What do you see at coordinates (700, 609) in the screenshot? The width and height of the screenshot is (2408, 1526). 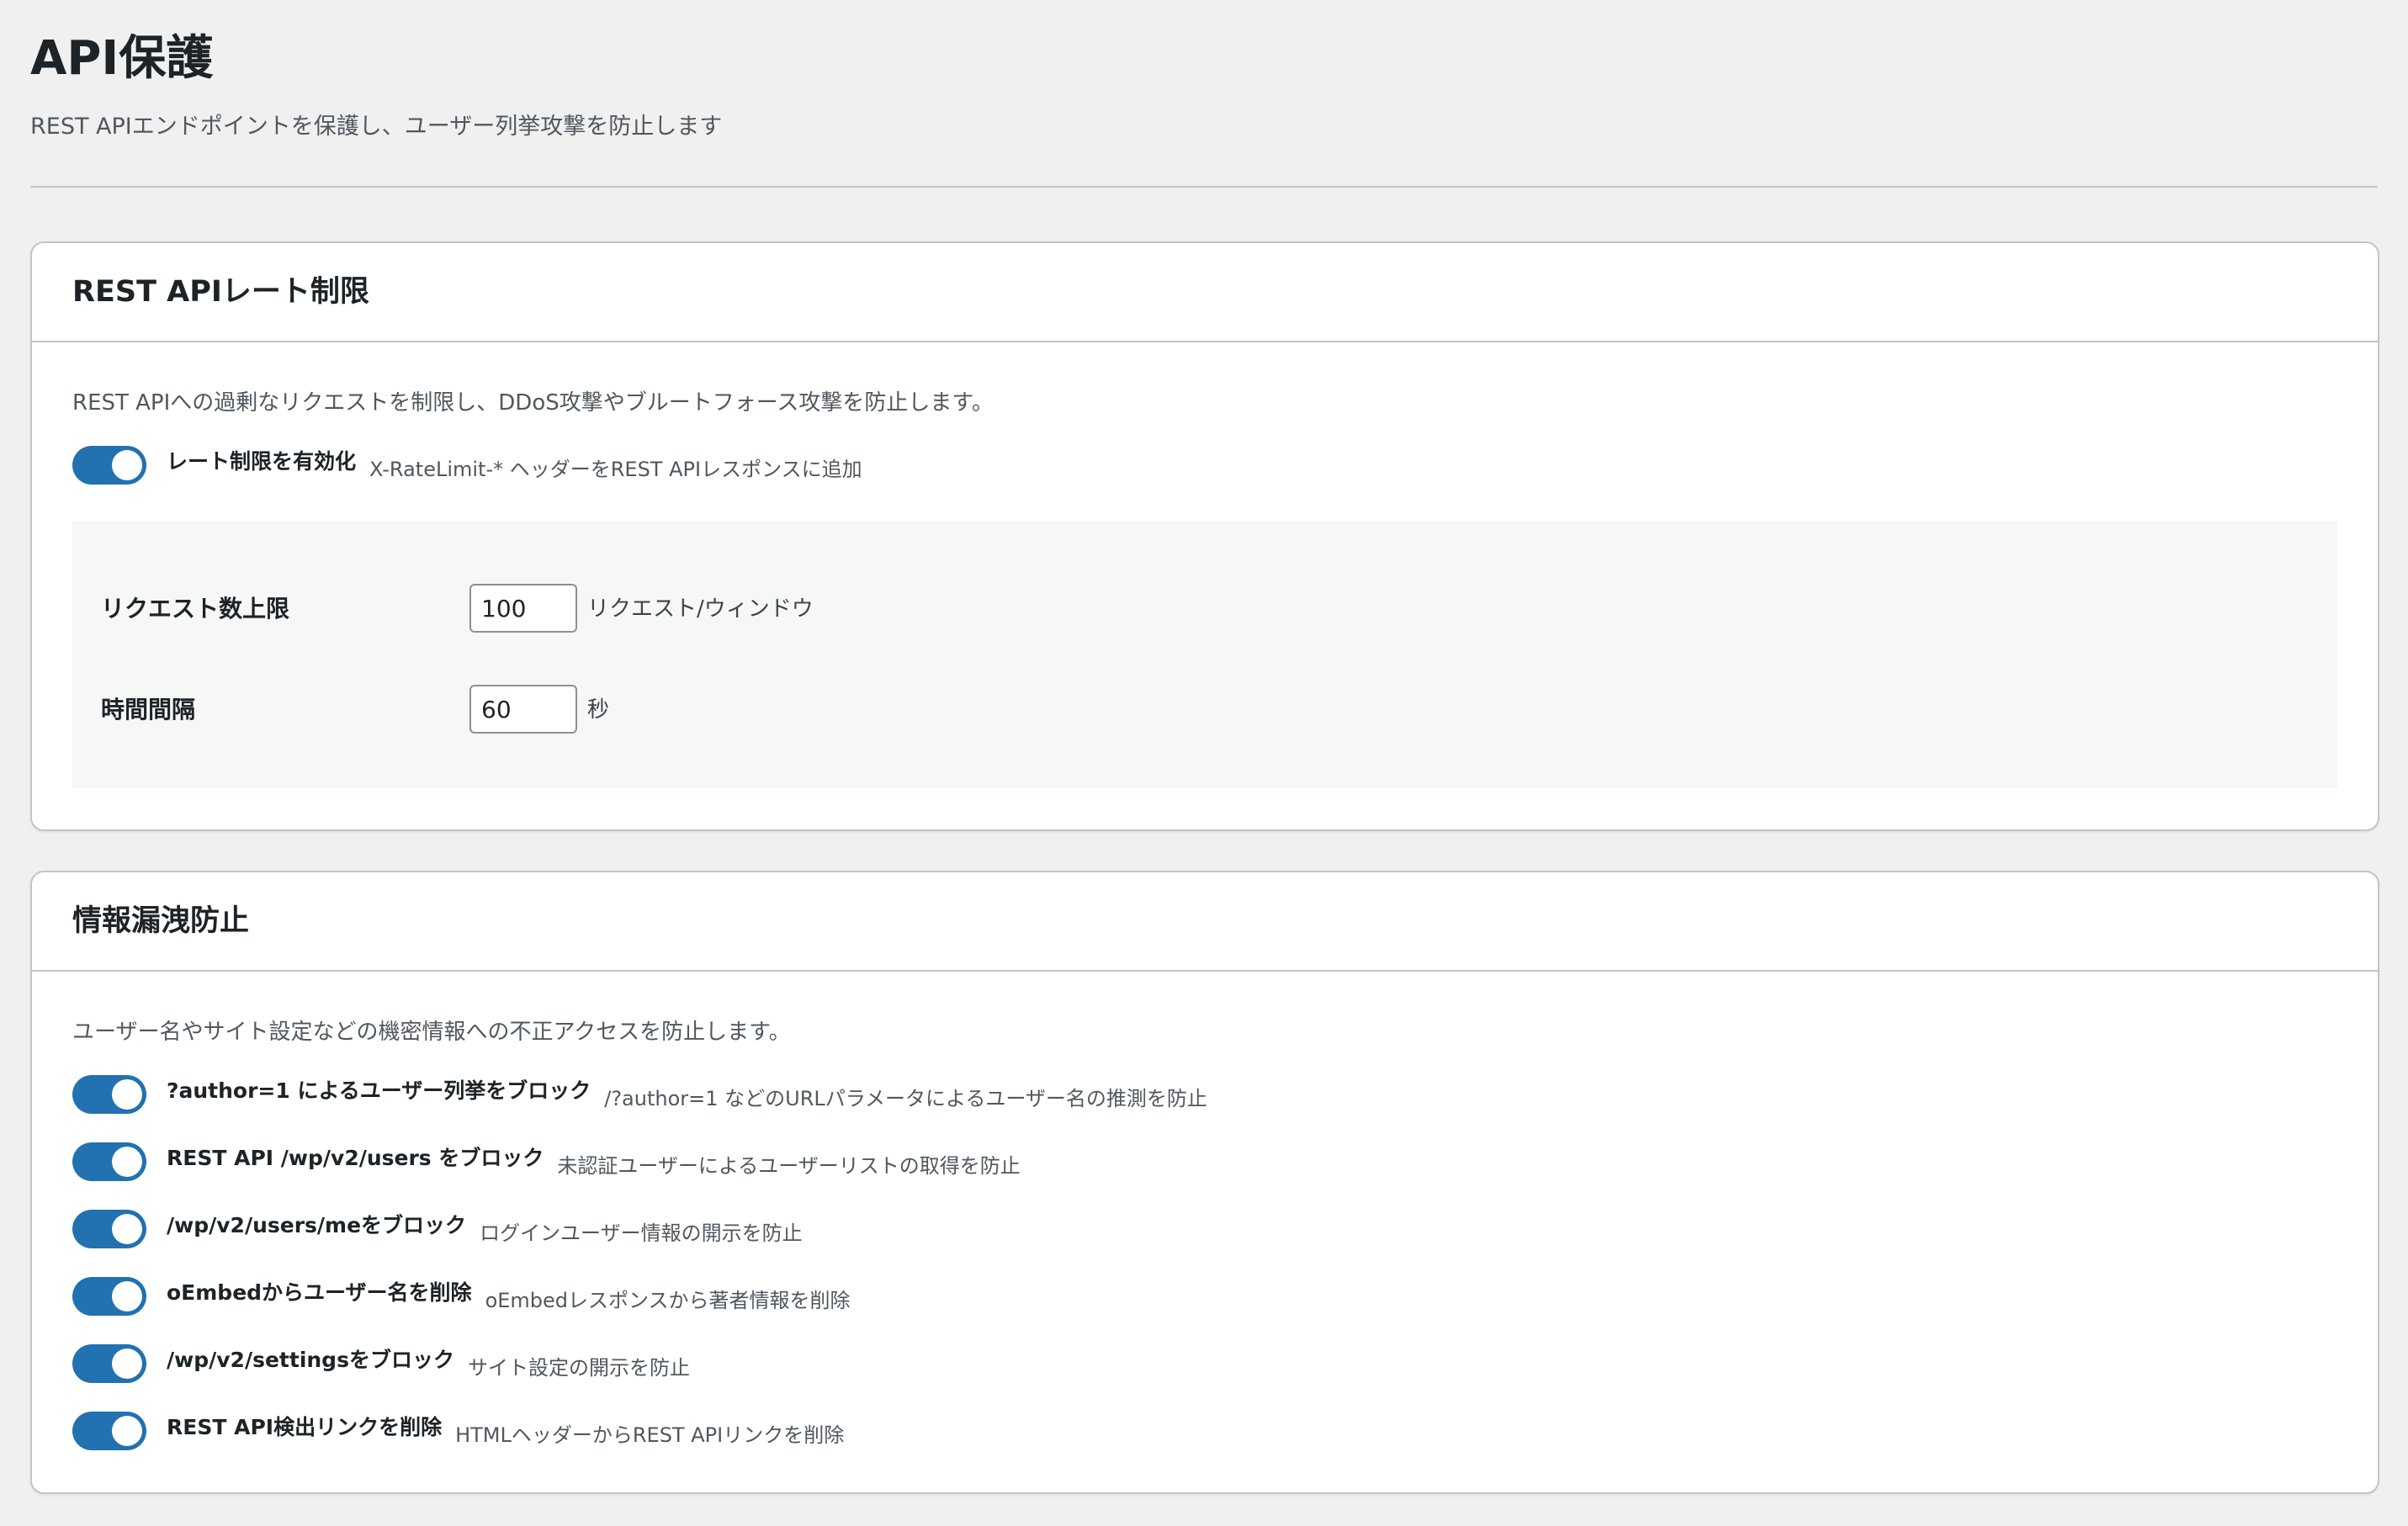 I see `request-limit-unit: リクエスト/ウィンドウ` at bounding box center [700, 609].